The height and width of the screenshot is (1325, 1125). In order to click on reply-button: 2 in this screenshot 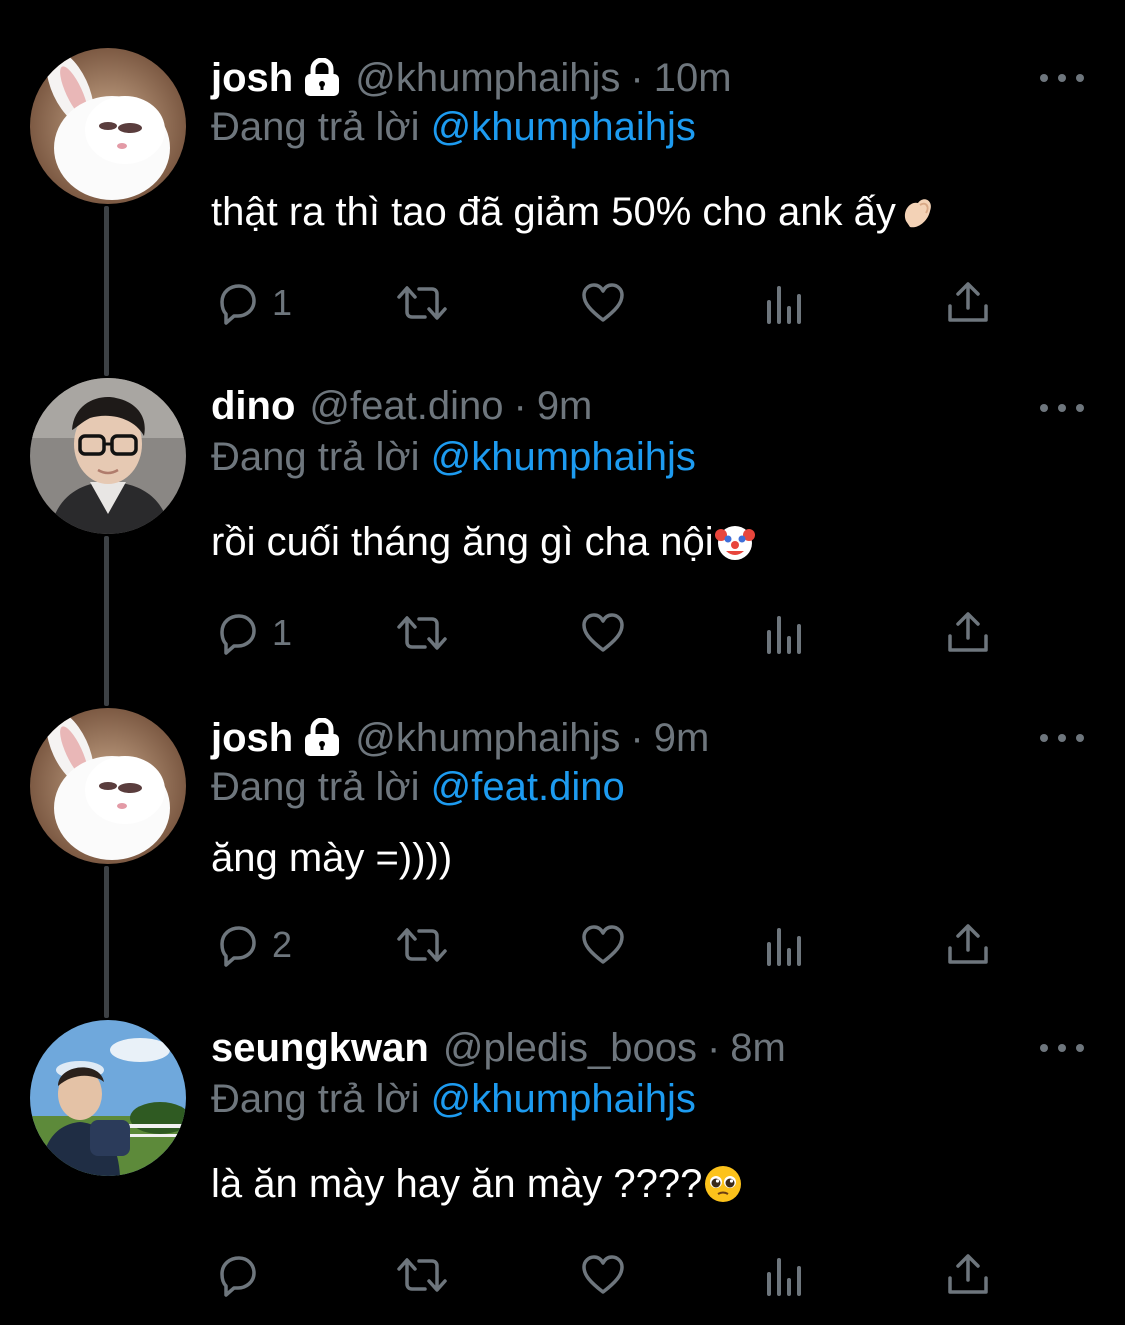, I will do `click(253, 945)`.